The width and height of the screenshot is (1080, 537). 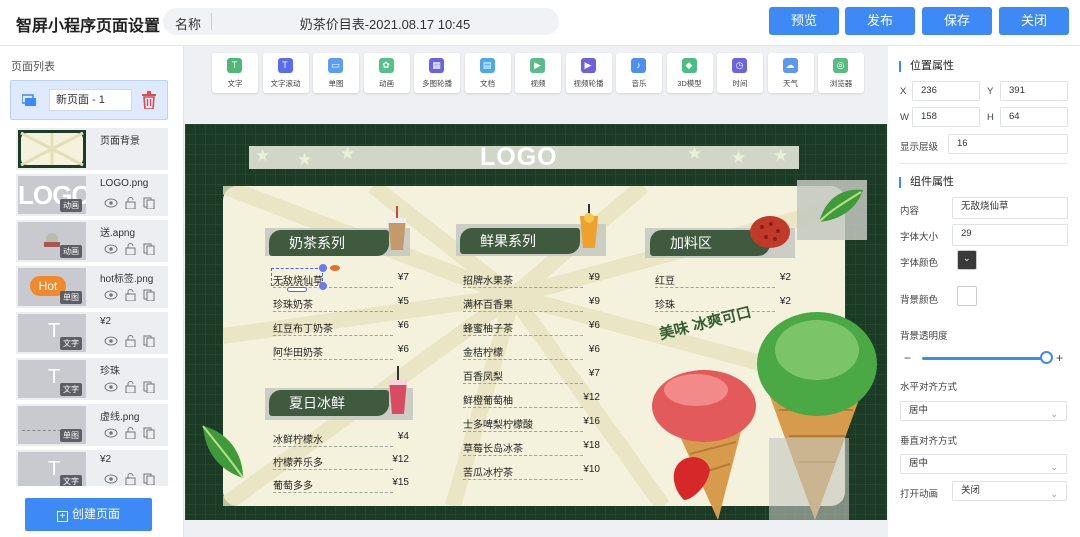 What do you see at coordinates (880, 21) in the screenshot?
I see `publish-button: 发布` at bounding box center [880, 21].